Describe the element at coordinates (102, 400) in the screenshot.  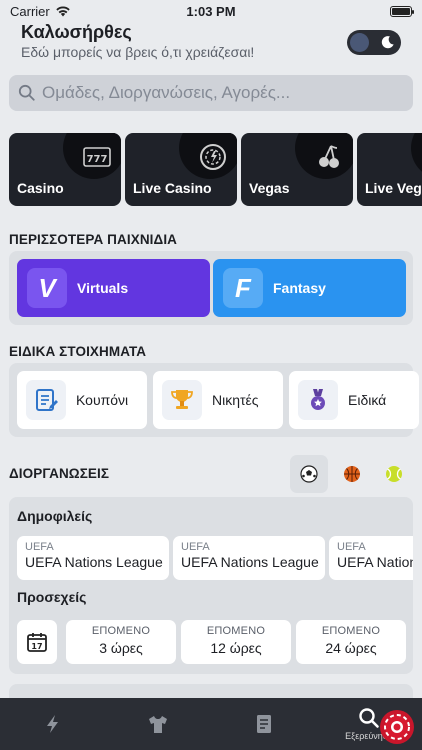
I see `coupon-label: Κουπόνι` at that location.